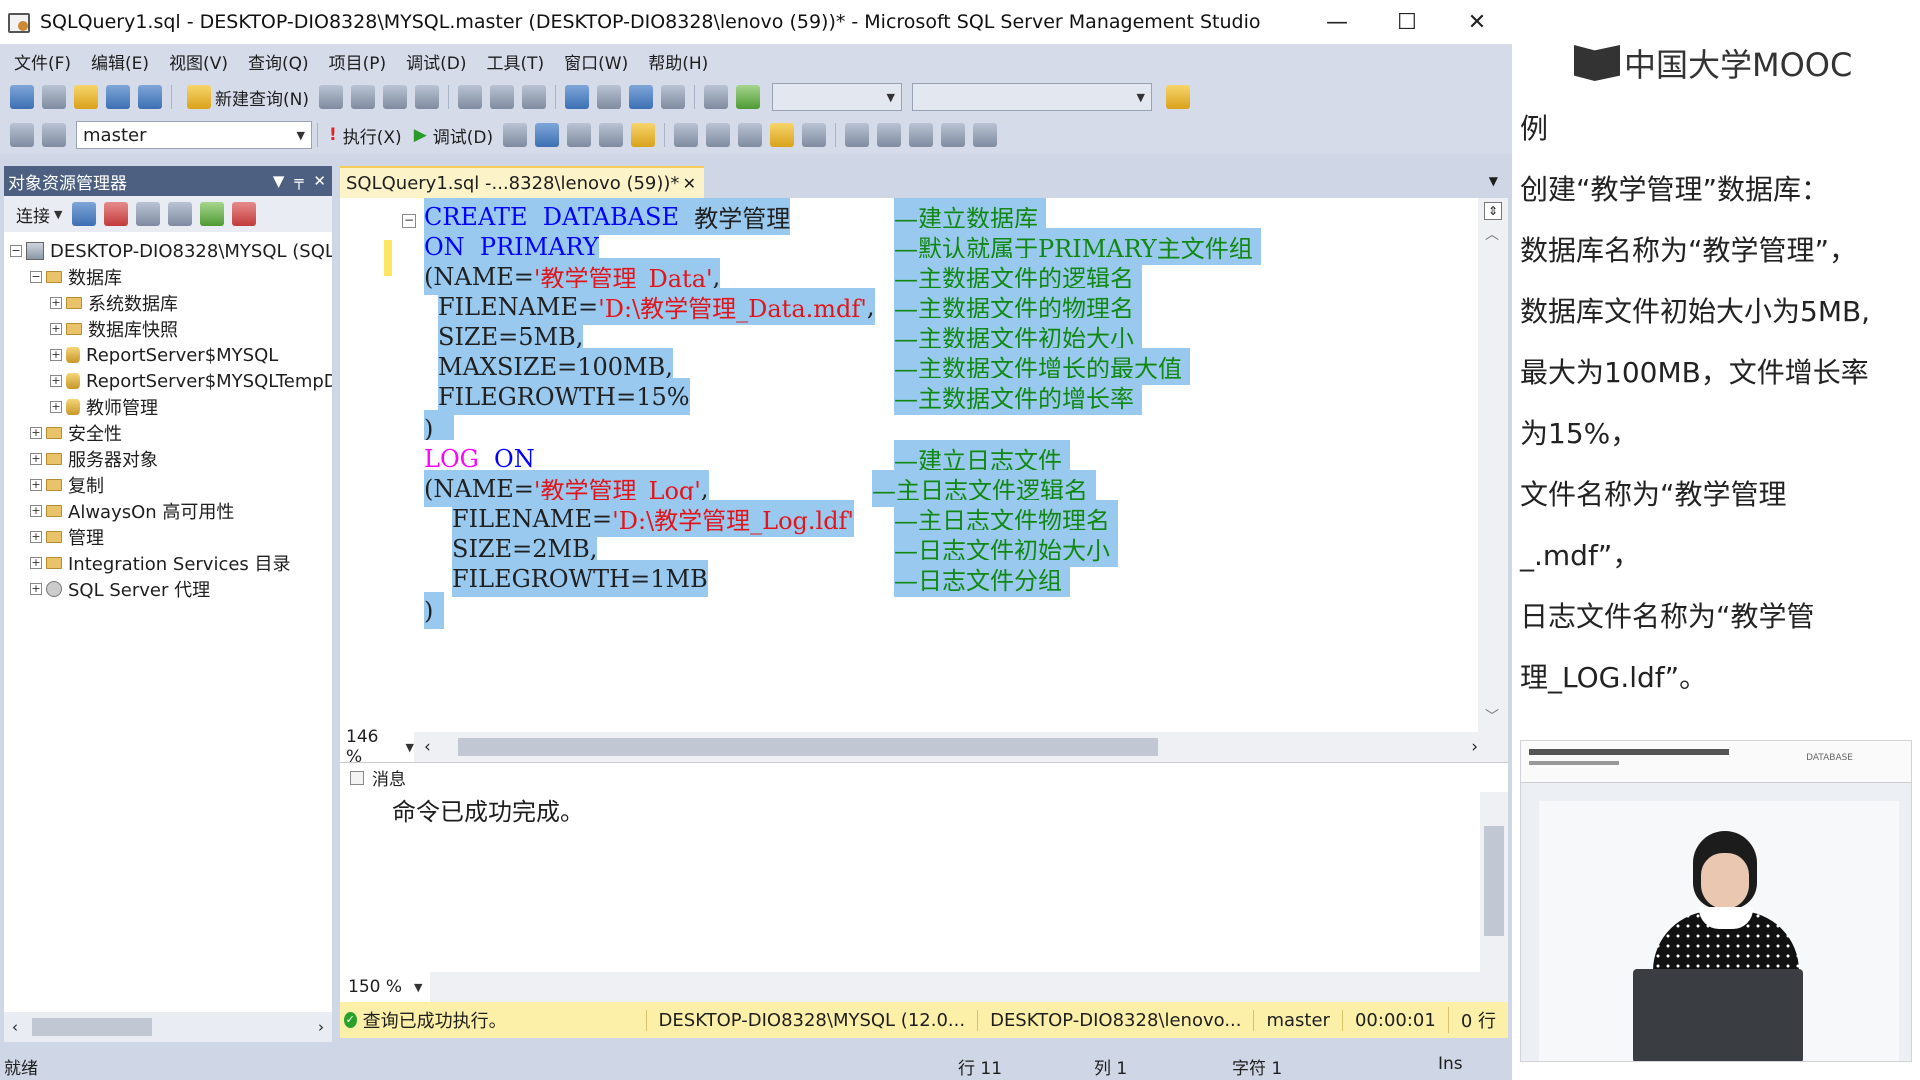 The image size is (1920, 1080). I want to click on uncomment-icon, so click(889, 135).